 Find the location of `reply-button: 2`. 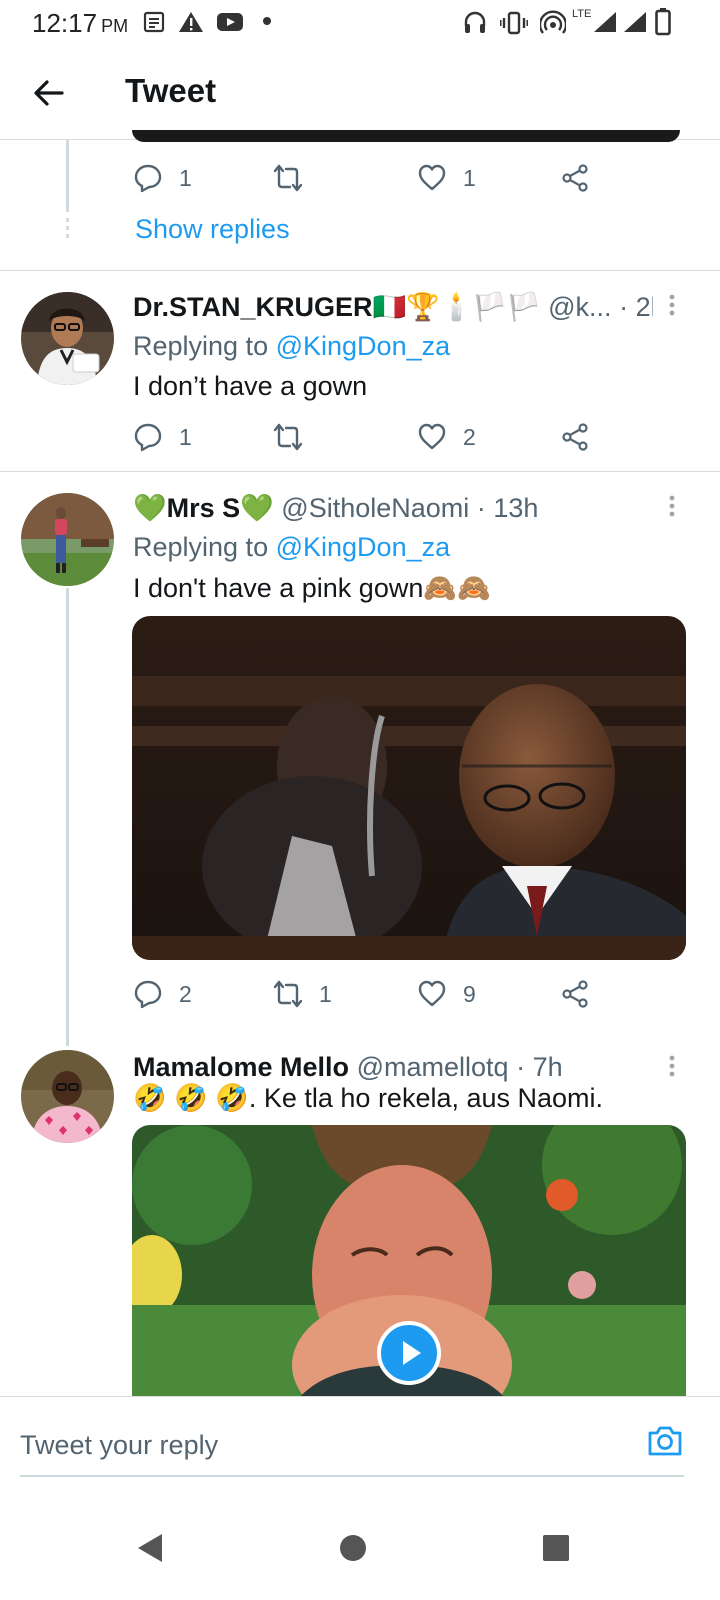

reply-button: 2 is located at coordinates (162, 994).